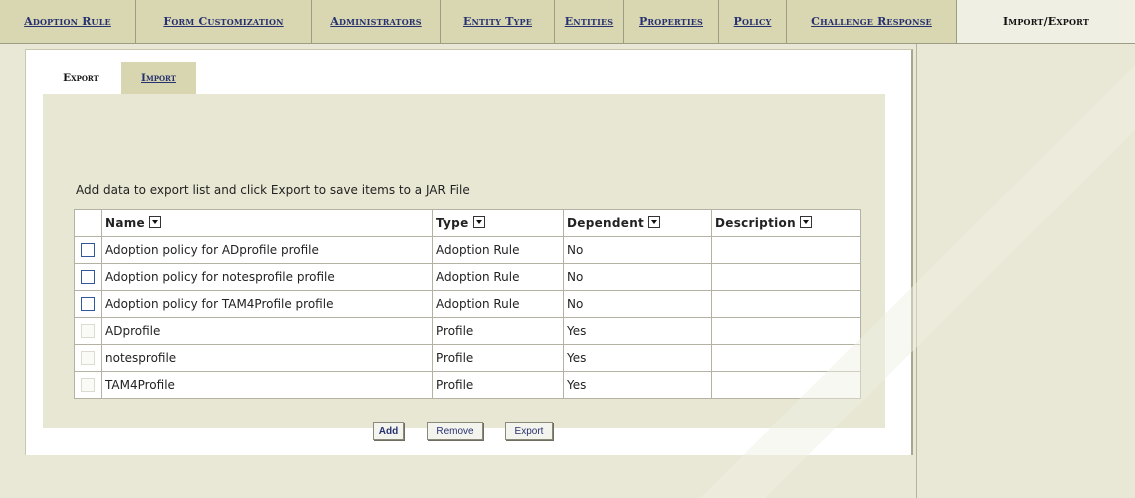  Describe the element at coordinates (267, 223) in the screenshot. I see `column-header-name: Name` at that location.